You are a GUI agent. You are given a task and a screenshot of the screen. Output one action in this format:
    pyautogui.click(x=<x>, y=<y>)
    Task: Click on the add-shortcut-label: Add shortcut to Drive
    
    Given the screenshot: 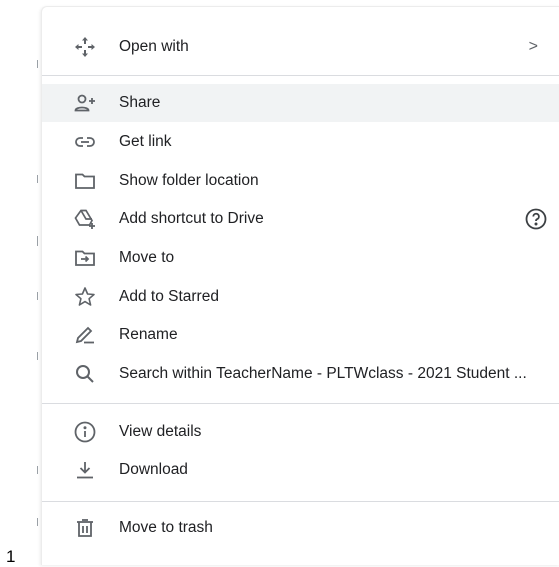 What is the action you would take?
    pyautogui.click(x=191, y=218)
    